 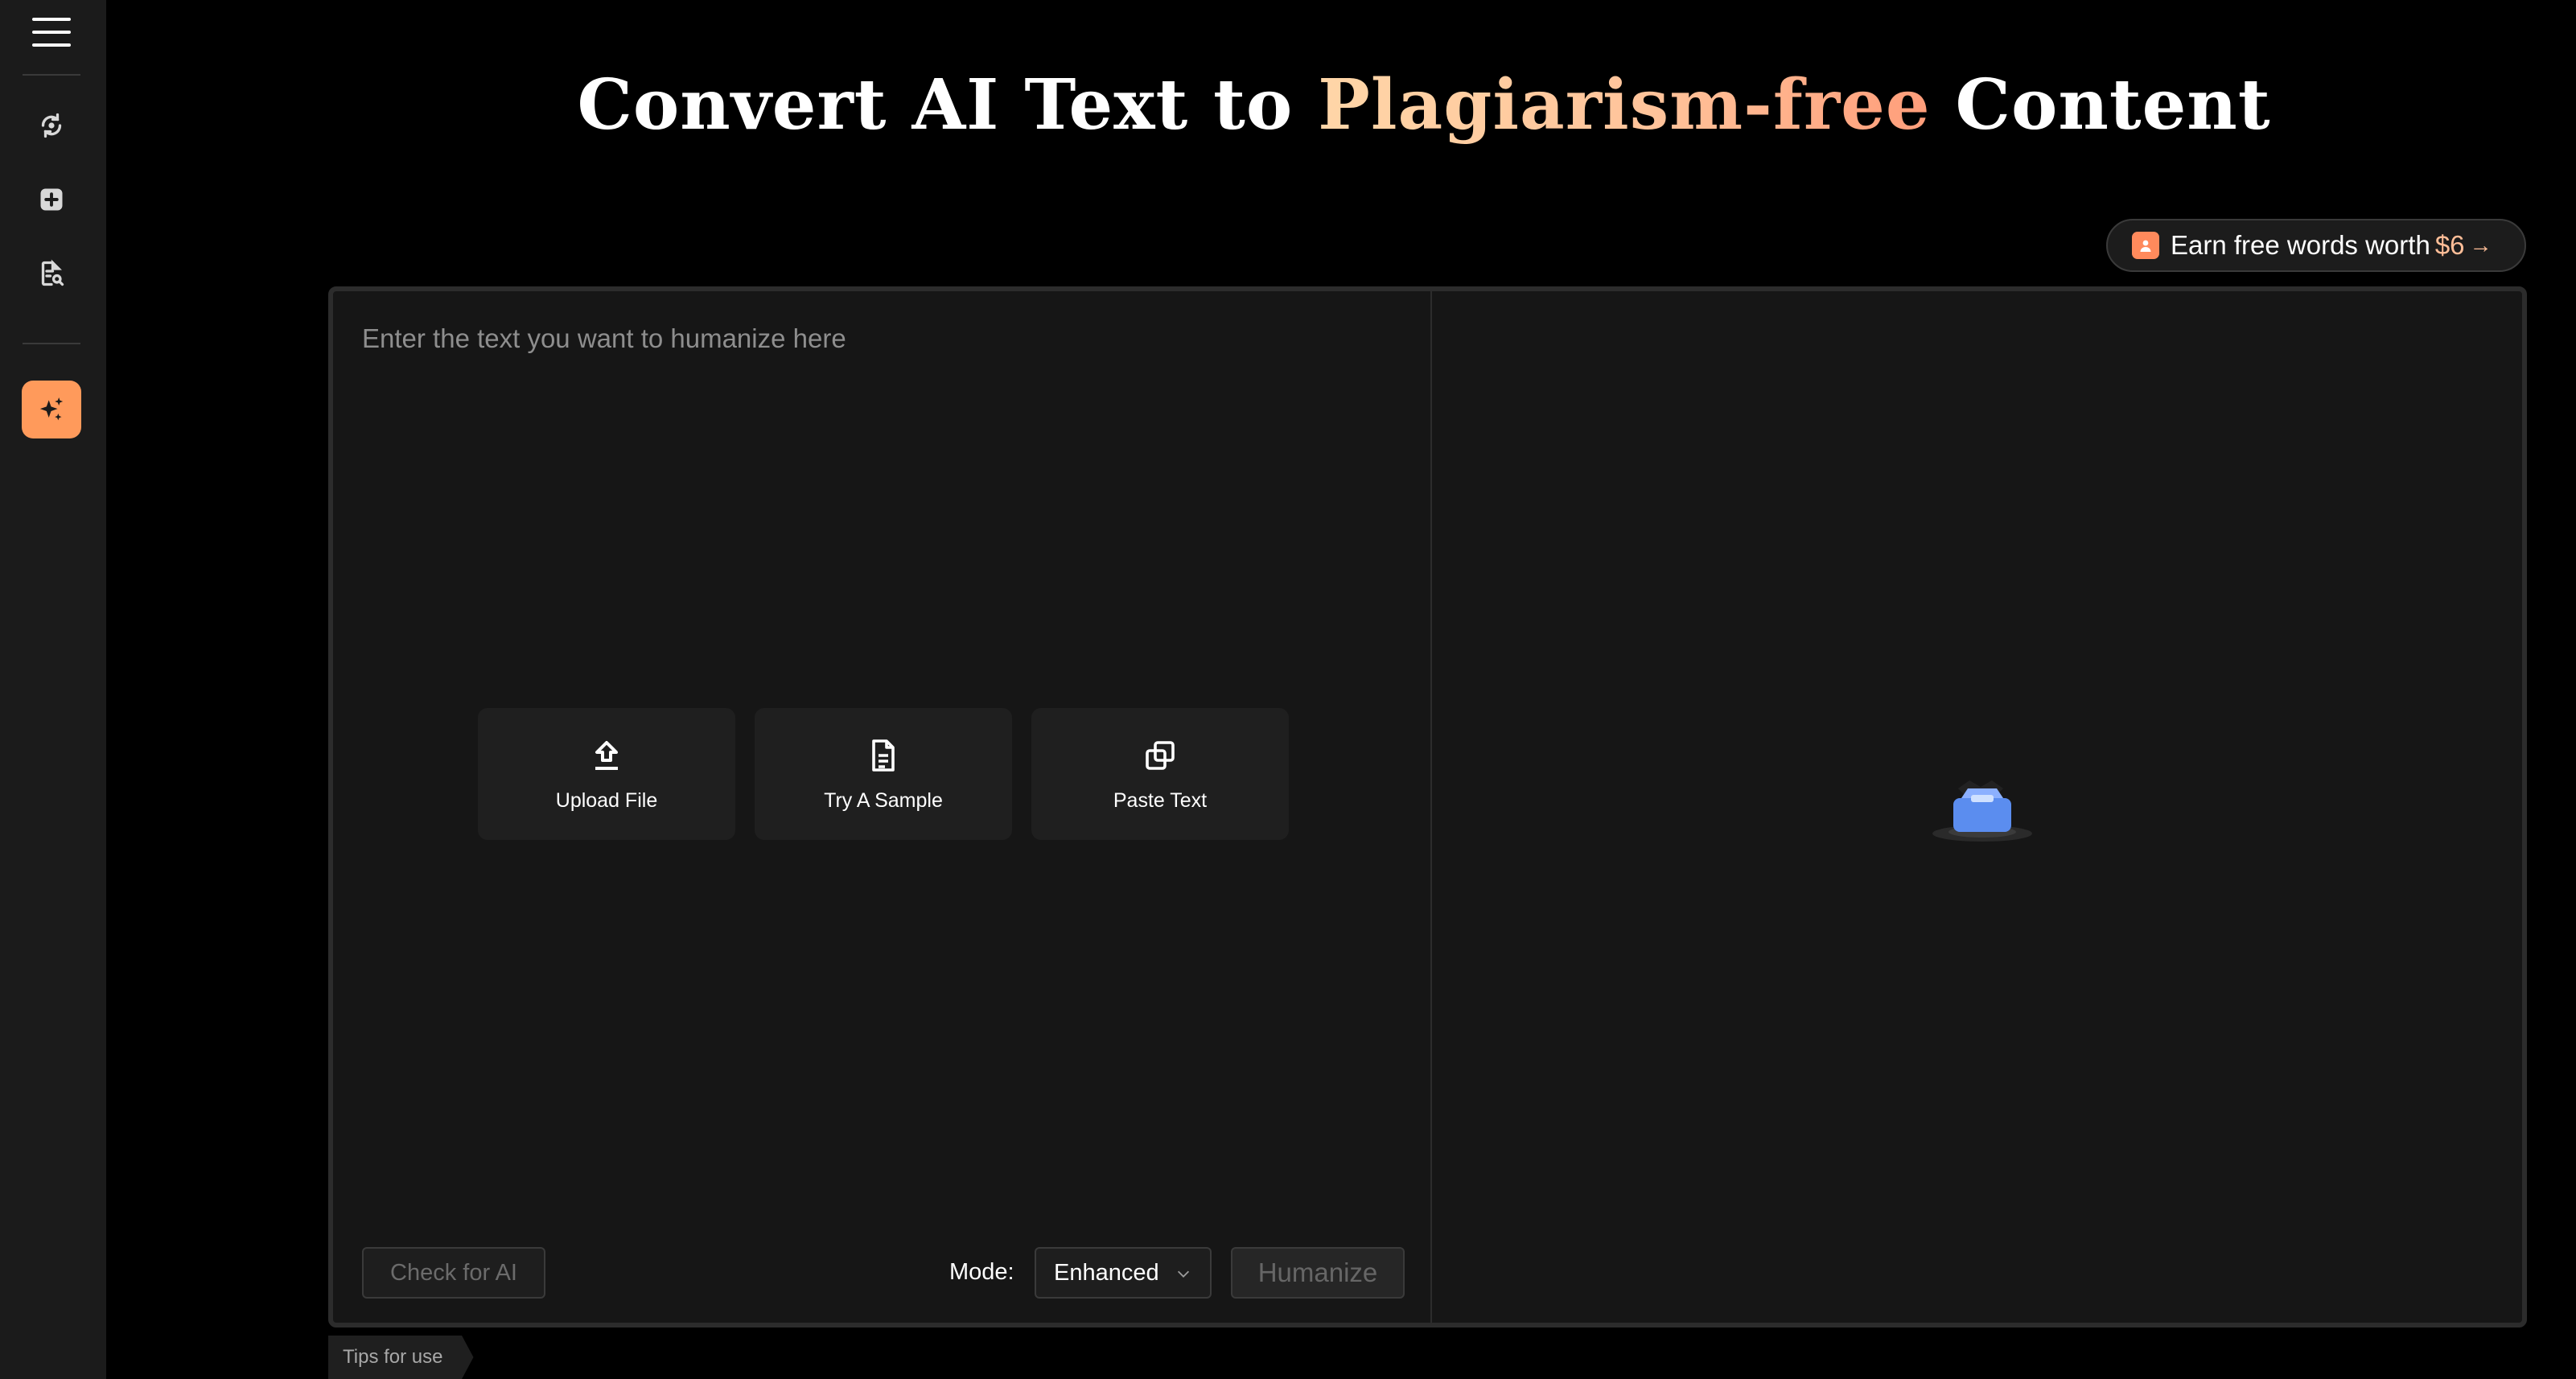 I want to click on empty-box-icon, so click(x=1982, y=811).